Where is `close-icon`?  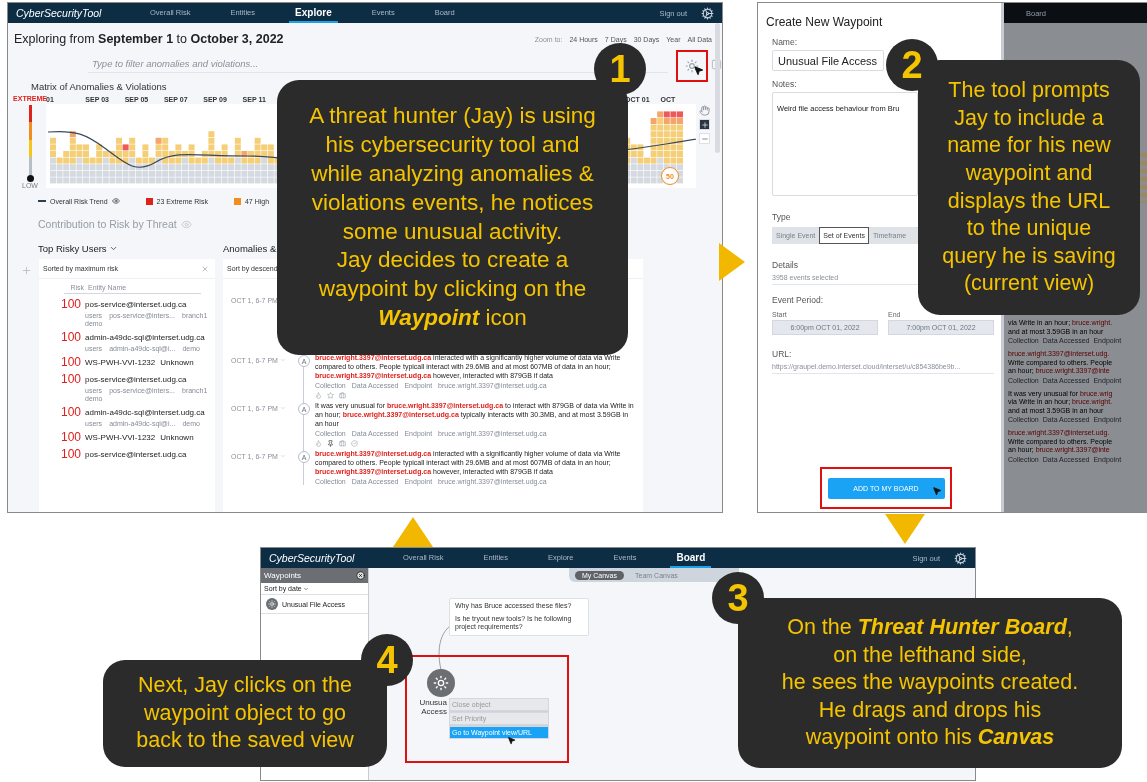 close-icon is located at coordinates (360, 575).